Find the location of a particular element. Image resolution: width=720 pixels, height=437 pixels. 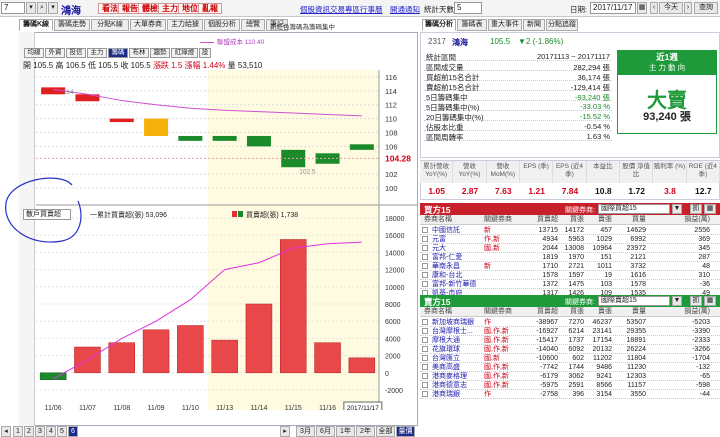

tab-right-3: 新聞 is located at coordinates (534, 25).